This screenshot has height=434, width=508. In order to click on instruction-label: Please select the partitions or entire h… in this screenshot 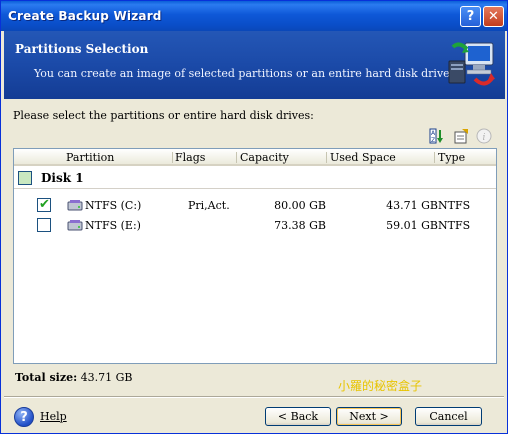, I will do `click(163, 115)`.